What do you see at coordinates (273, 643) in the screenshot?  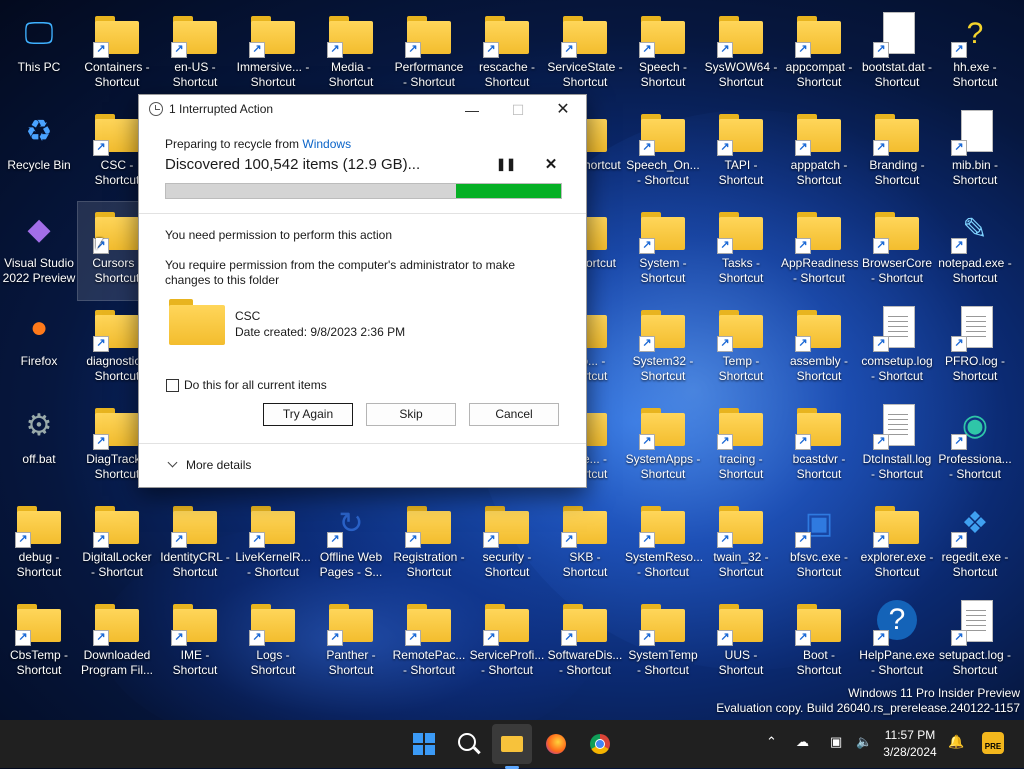 I see `desktop-icon: ↗ Logs - Shortcut` at bounding box center [273, 643].